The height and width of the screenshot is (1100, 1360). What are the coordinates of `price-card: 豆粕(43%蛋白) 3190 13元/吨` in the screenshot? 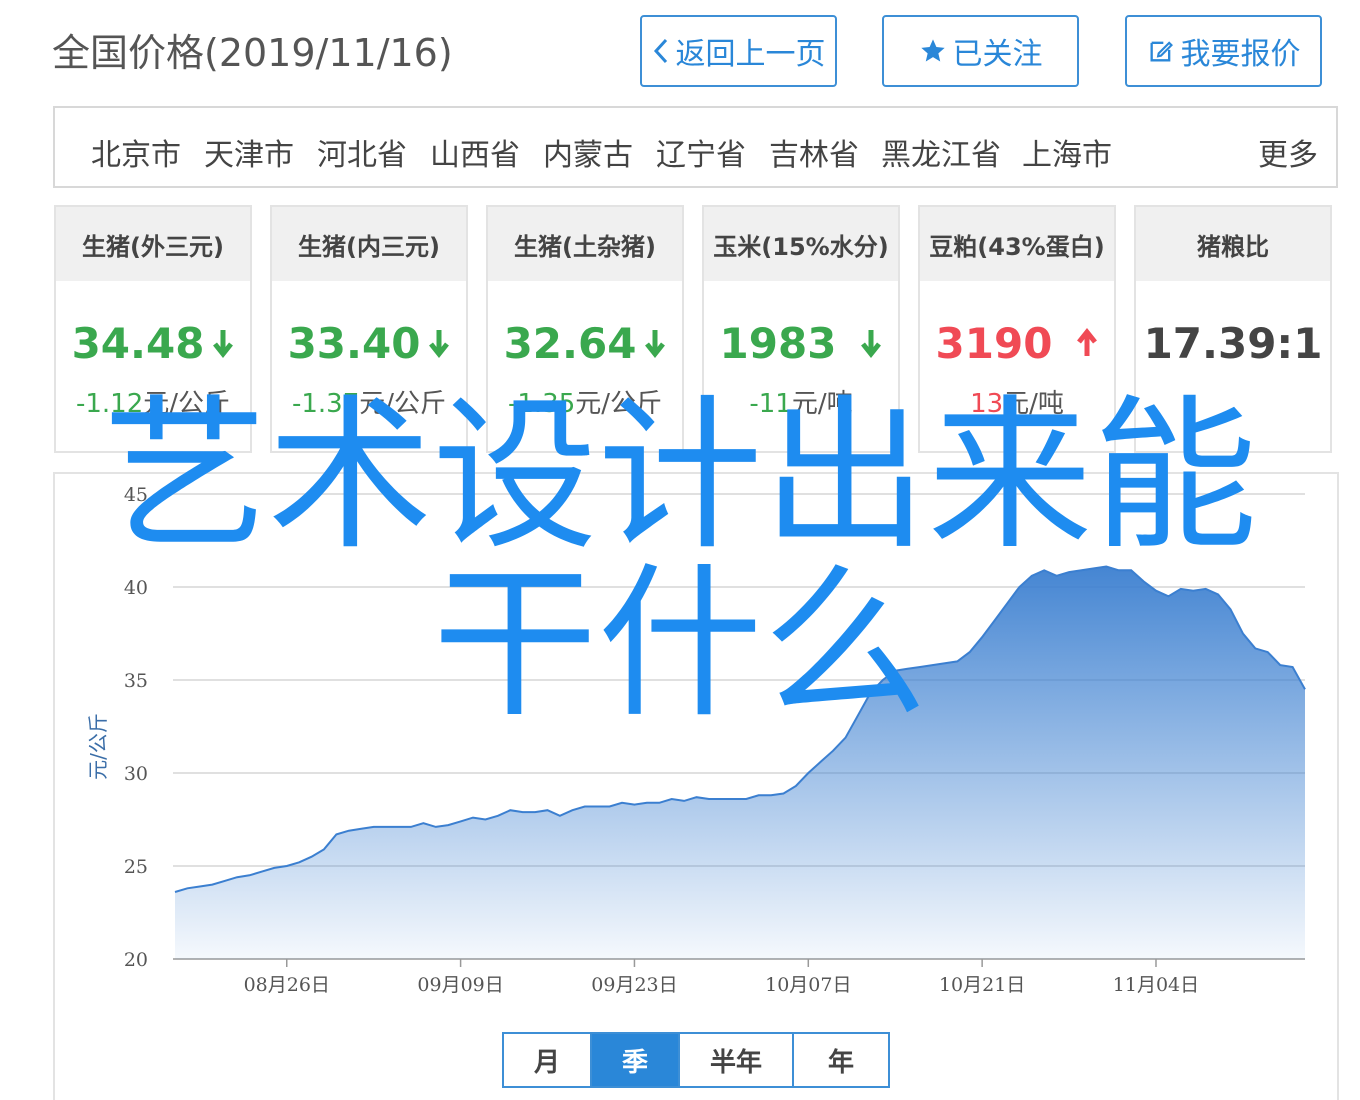 It's located at (1017, 329).